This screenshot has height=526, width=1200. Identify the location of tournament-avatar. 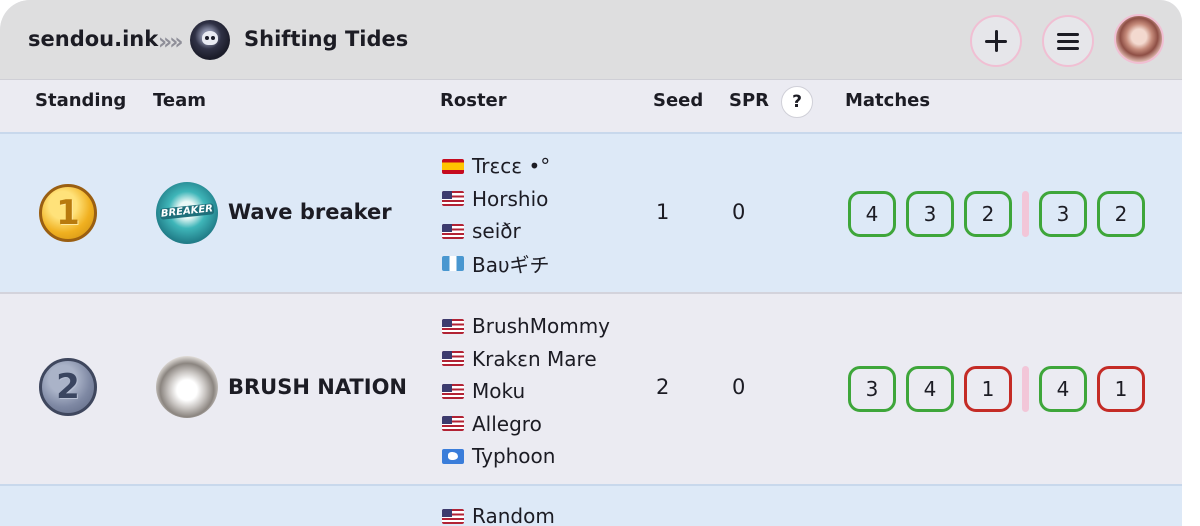
(210, 40).